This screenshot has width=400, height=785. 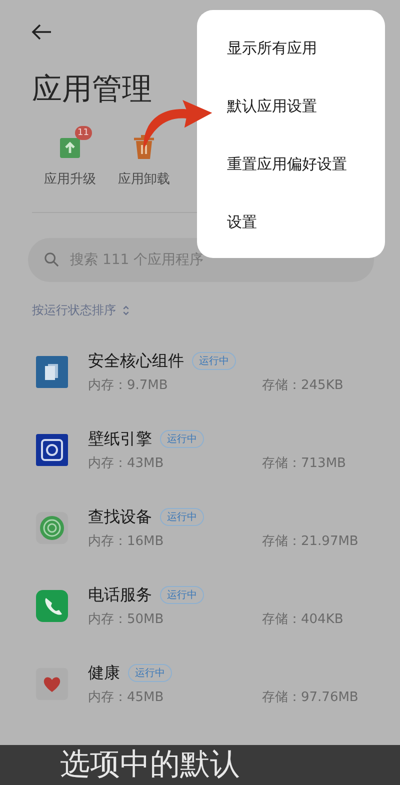 What do you see at coordinates (70, 148) in the screenshot?
I see `upgrade-icon` at bounding box center [70, 148].